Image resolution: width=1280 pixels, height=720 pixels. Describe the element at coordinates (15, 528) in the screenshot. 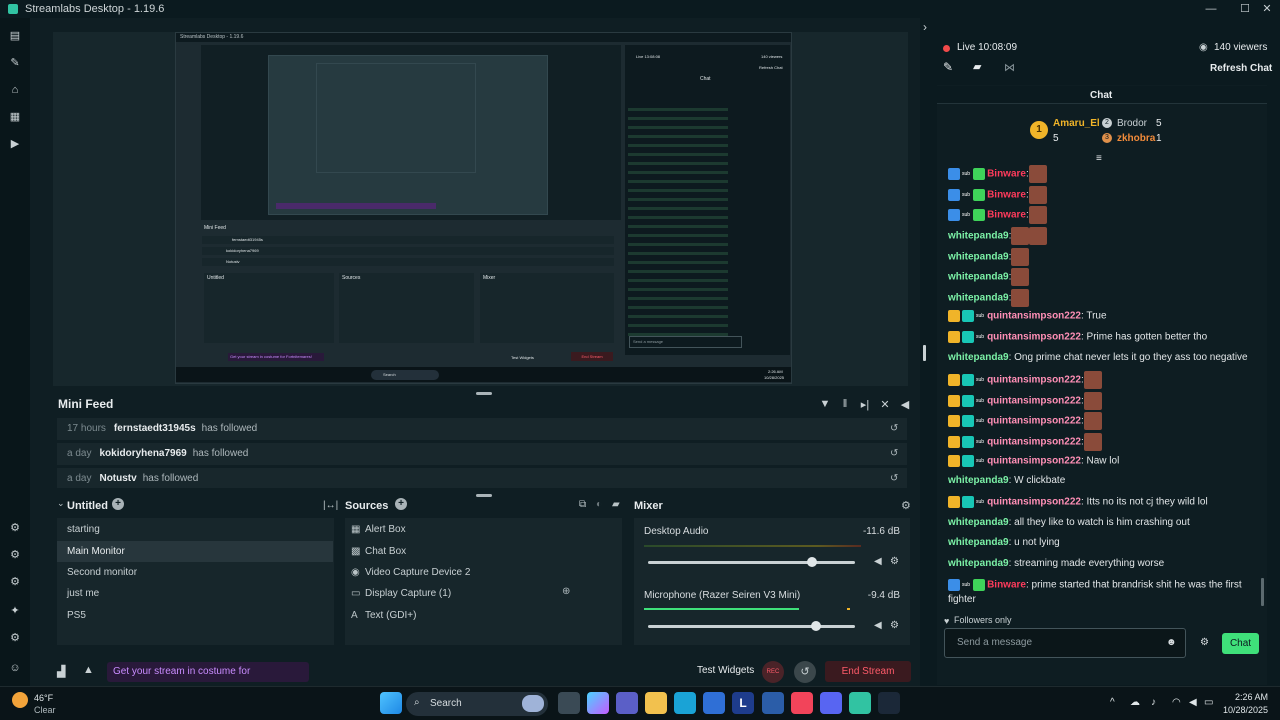

I see `dual-output-icon: ⚙` at that location.